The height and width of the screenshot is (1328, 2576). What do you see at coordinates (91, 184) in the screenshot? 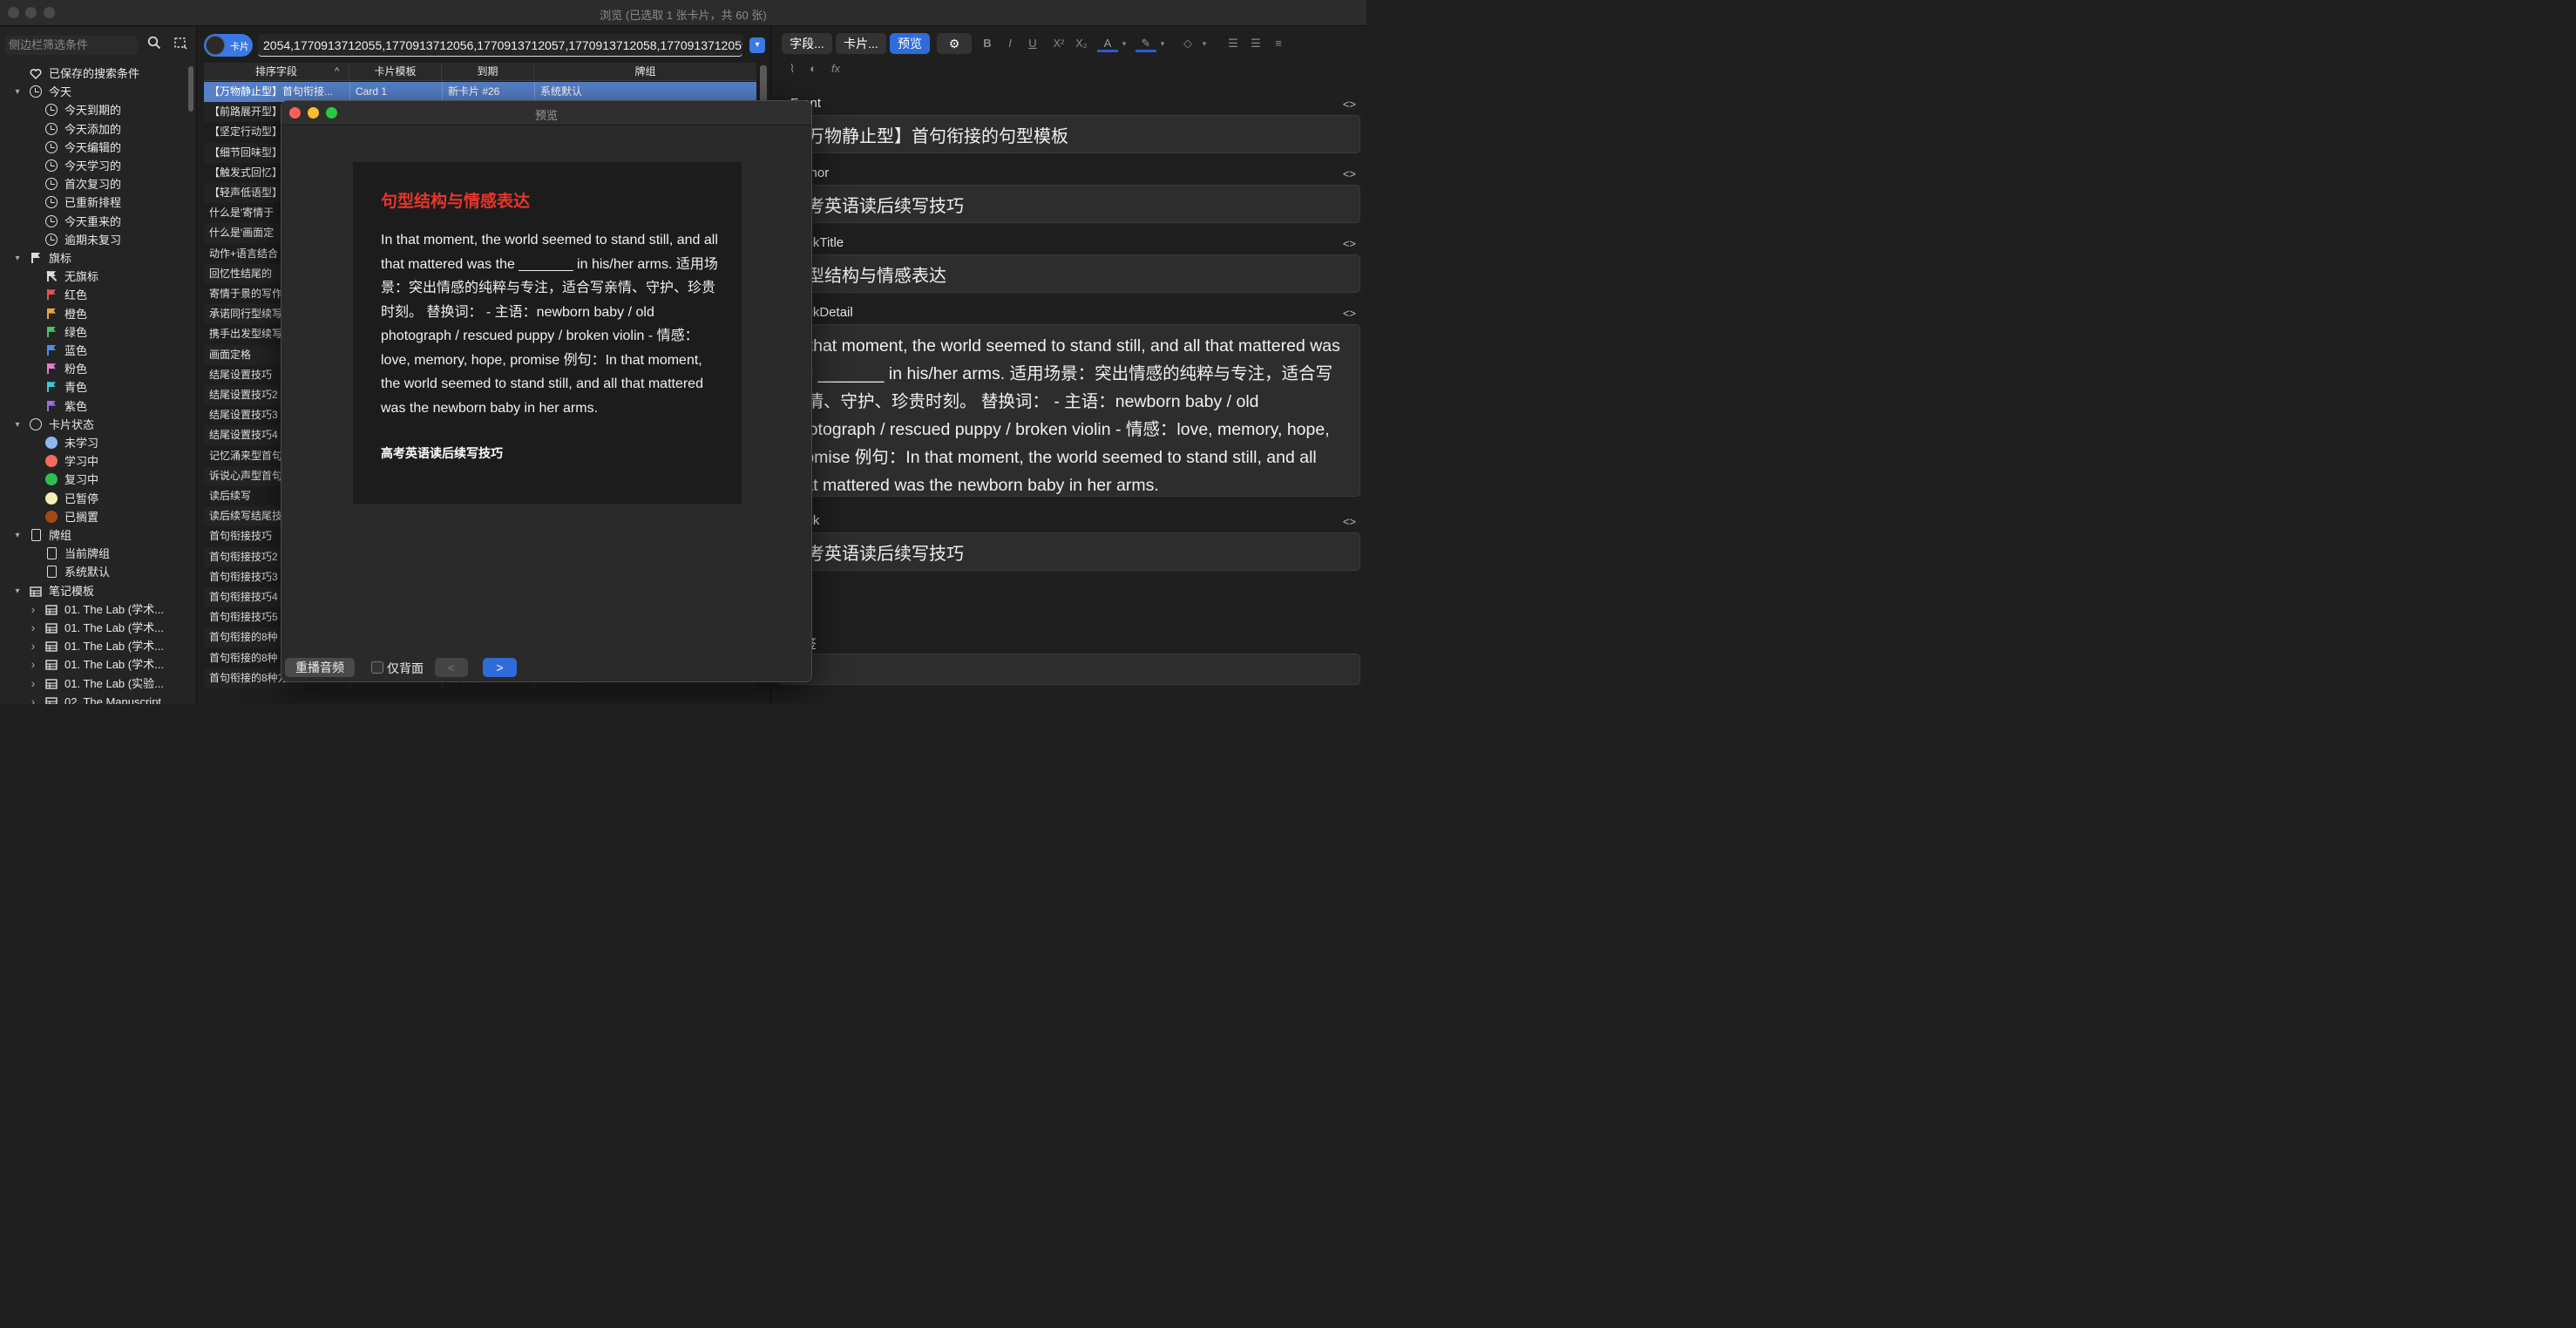
I see `sidebar-item: 首次复习的` at bounding box center [91, 184].